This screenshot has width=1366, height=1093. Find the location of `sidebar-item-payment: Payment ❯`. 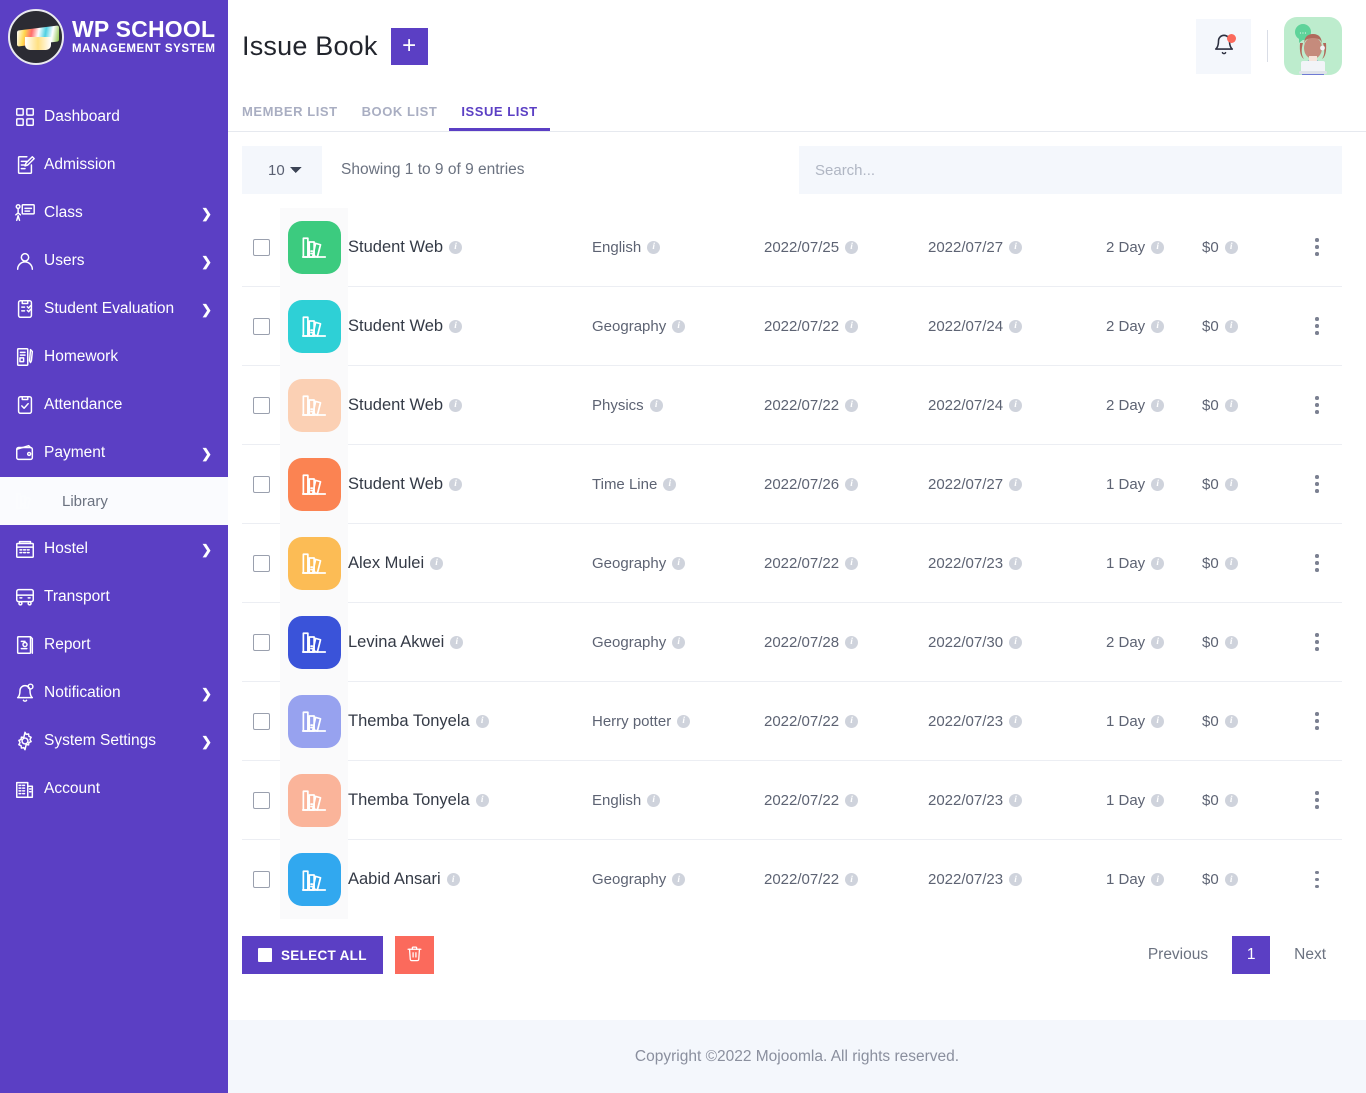

sidebar-item-payment: Payment ❯ is located at coordinates (114, 453).